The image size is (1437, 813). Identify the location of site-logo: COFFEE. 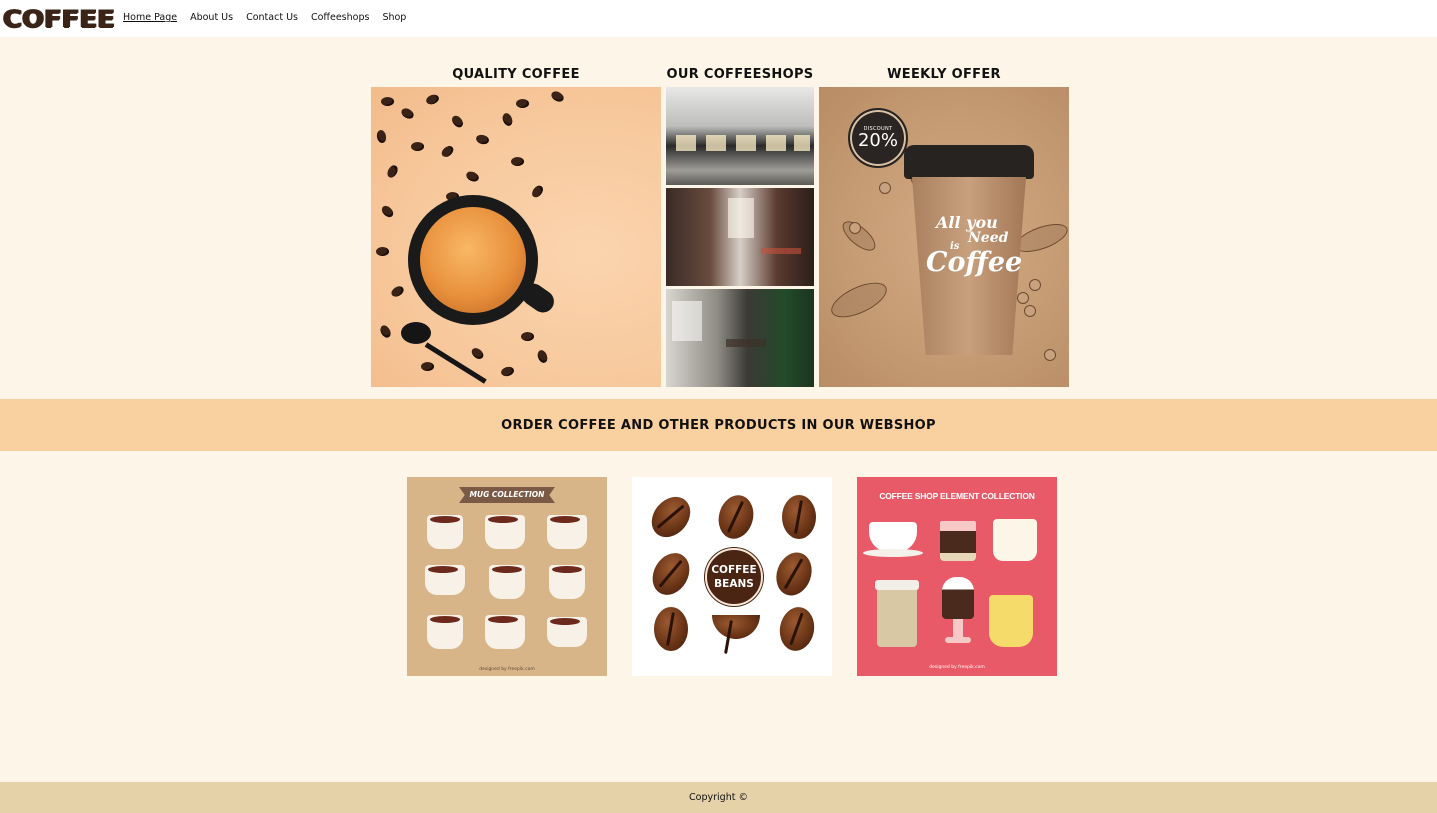
(59, 19).